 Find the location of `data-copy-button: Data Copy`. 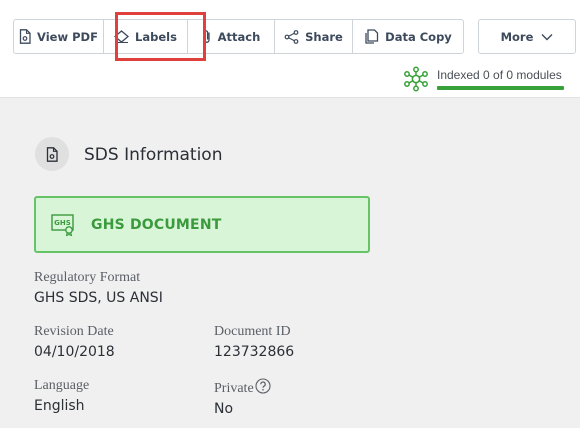

data-copy-button: Data Copy is located at coordinates (408, 36).